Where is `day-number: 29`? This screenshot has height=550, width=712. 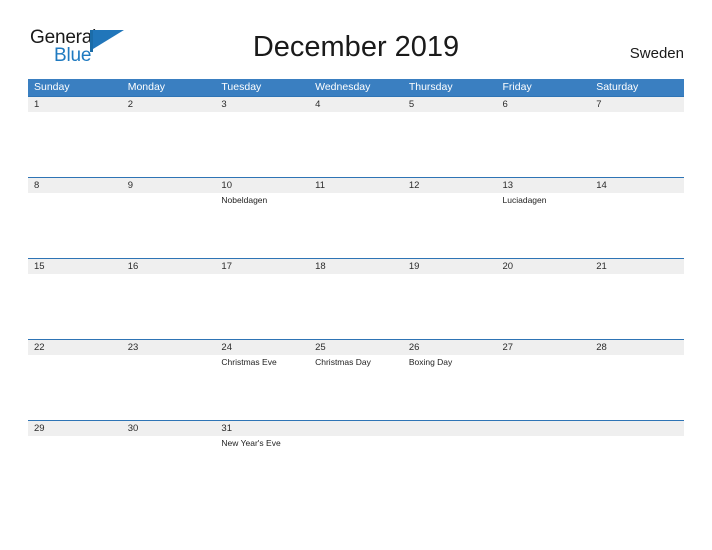 day-number: 29 is located at coordinates (39, 428).